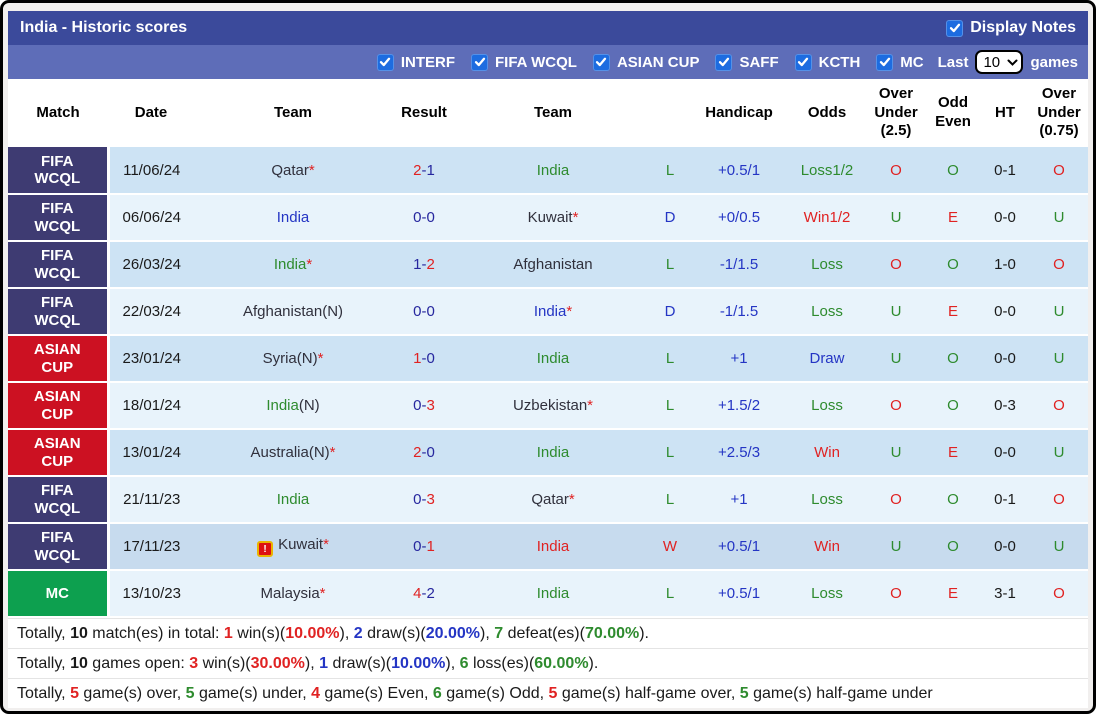  Describe the element at coordinates (293, 500) in the screenshot. I see `team-cell-home: India` at that location.